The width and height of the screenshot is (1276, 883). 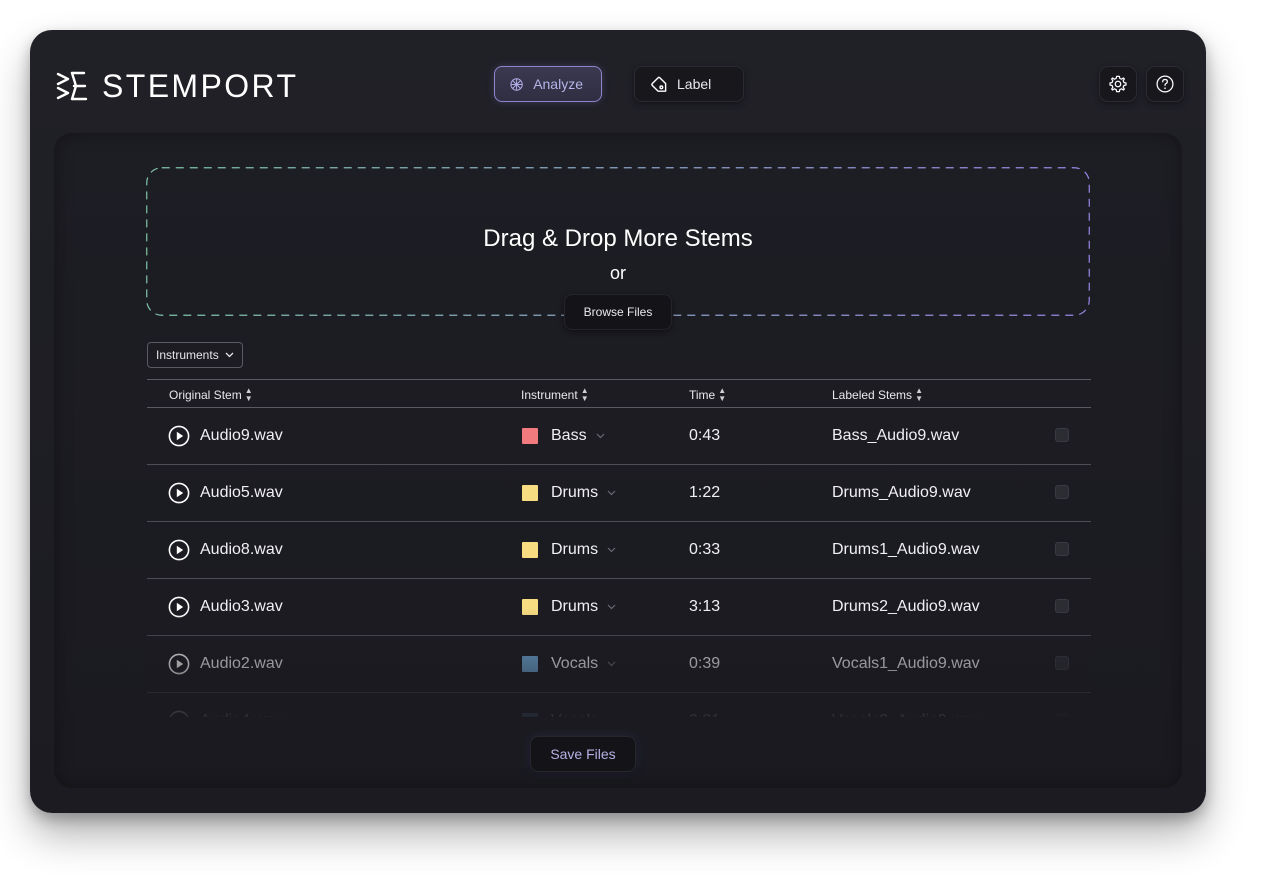 I want to click on header-time-label: Time, so click(x=702, y=395).